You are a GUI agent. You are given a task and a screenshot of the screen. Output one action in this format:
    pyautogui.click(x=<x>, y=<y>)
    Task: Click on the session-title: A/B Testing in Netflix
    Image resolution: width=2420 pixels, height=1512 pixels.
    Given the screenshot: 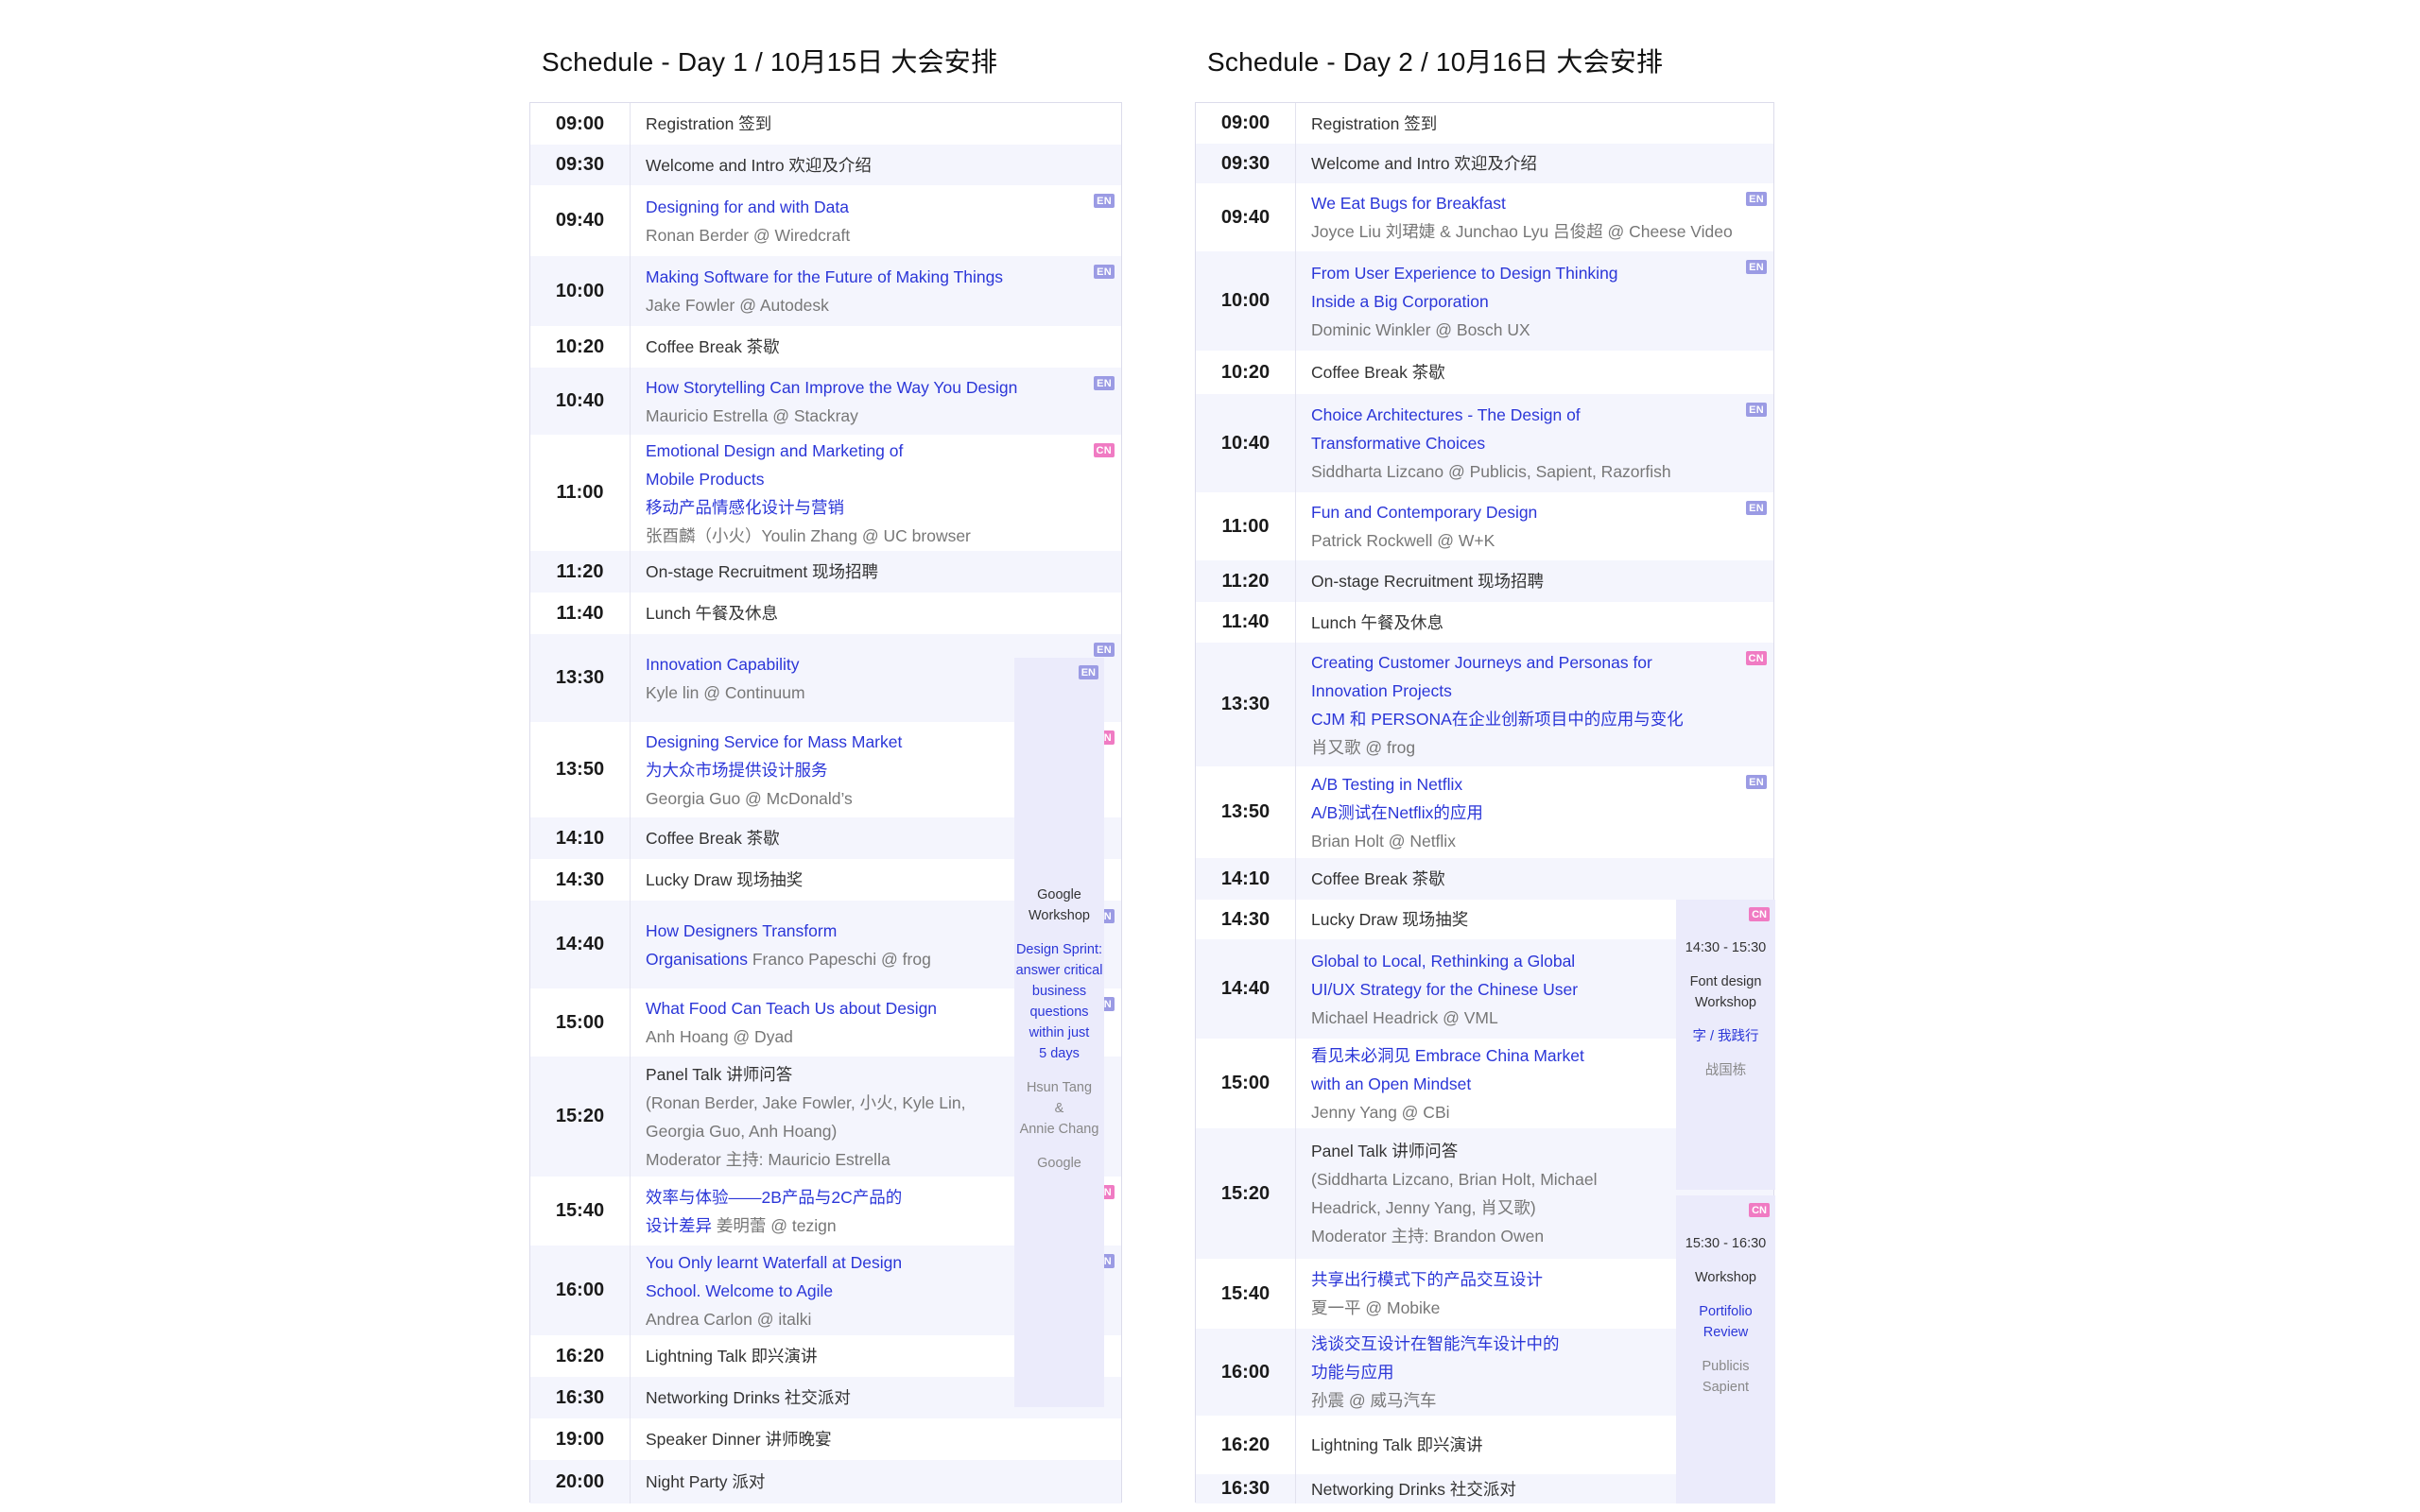 What is the action you would take?
    pyautogui.click(x=1538, y=784)
    